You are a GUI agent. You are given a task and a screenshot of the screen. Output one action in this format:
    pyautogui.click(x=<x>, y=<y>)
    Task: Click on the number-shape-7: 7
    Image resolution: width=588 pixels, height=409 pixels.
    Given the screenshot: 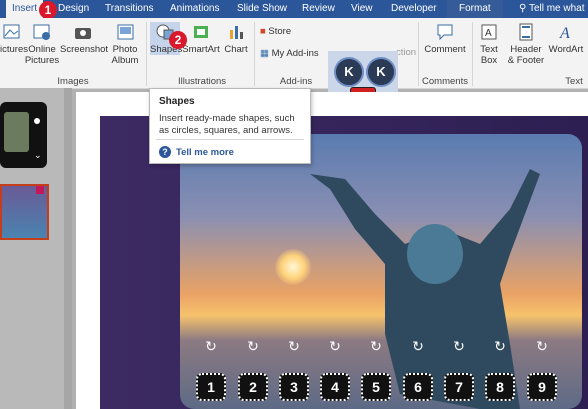 What is the action you would take?
    pyautogui.click(x=459, y=387)
    